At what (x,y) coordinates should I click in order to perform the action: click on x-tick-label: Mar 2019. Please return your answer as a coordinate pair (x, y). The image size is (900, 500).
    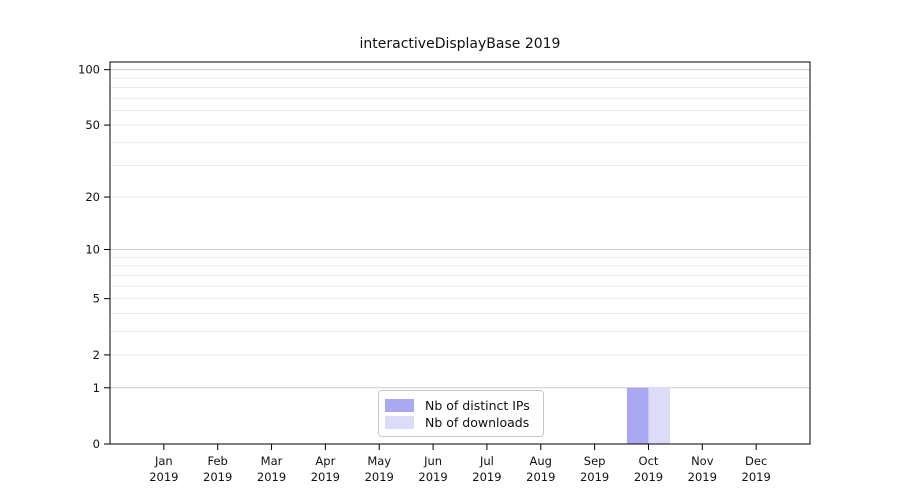
    Looking at the image, I should click on (271, 469).